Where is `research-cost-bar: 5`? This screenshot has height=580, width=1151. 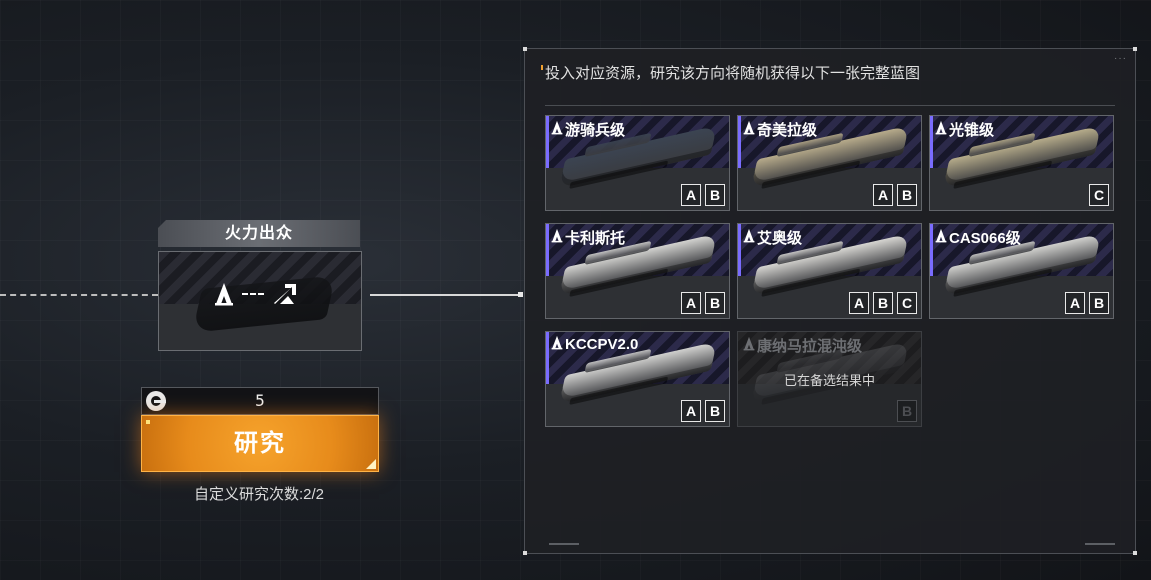 research-cost-bar: 5 is located at coordinates (260, 401).